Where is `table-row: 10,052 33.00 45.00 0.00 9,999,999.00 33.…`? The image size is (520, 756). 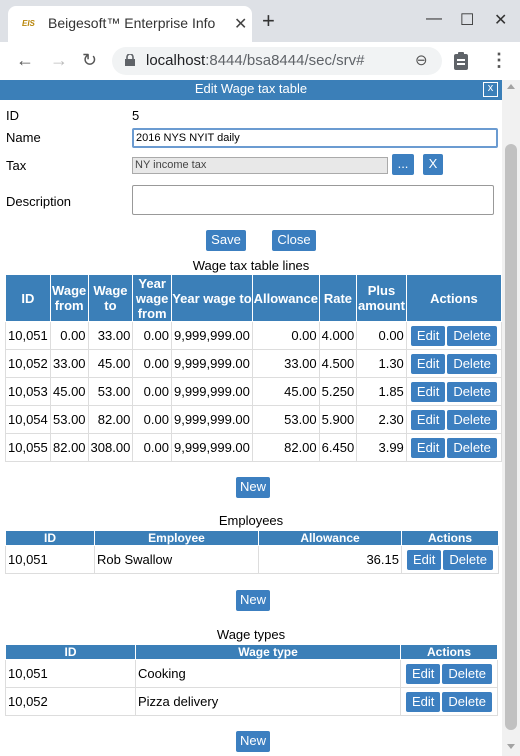
table-row: 10,052 33.00 45.00 0.00 9,999,999.00 33.… is located at coordinates (253, 363).